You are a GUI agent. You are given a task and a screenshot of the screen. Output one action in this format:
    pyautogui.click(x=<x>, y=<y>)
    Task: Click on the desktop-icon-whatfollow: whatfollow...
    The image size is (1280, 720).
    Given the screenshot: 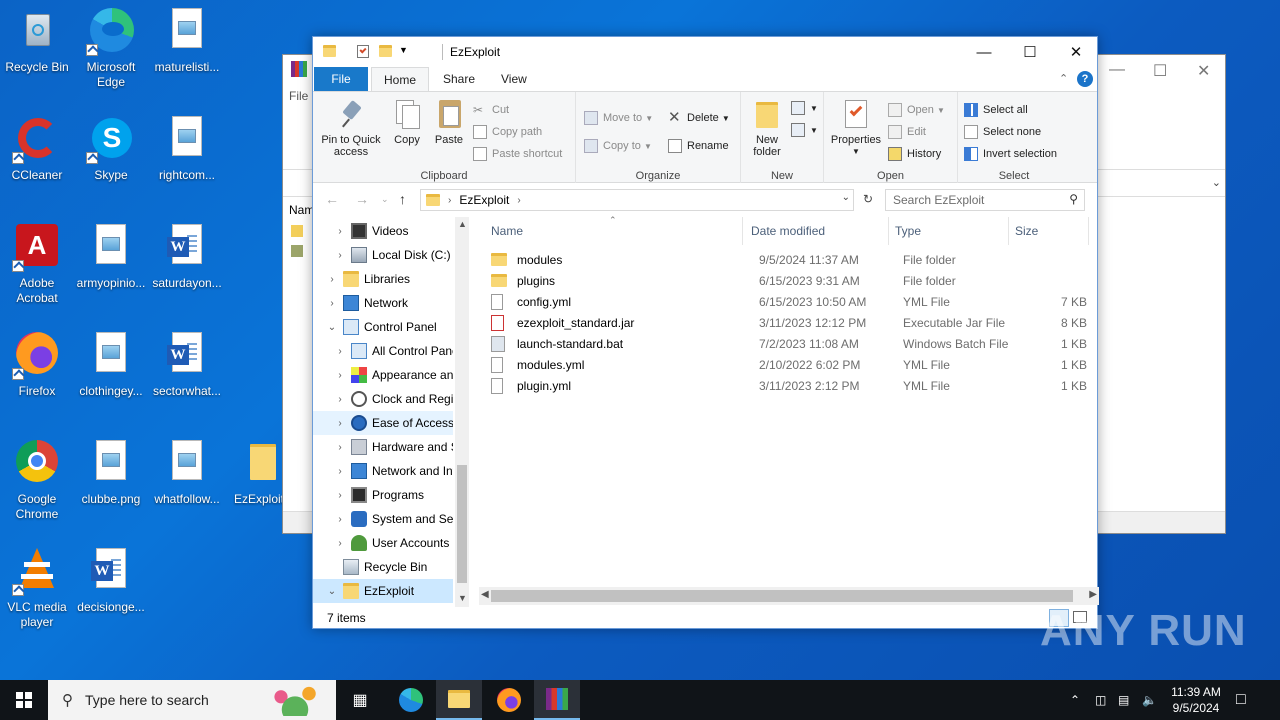 What is the action you would take?
    pyautogui.click(x=187, y=488)
    